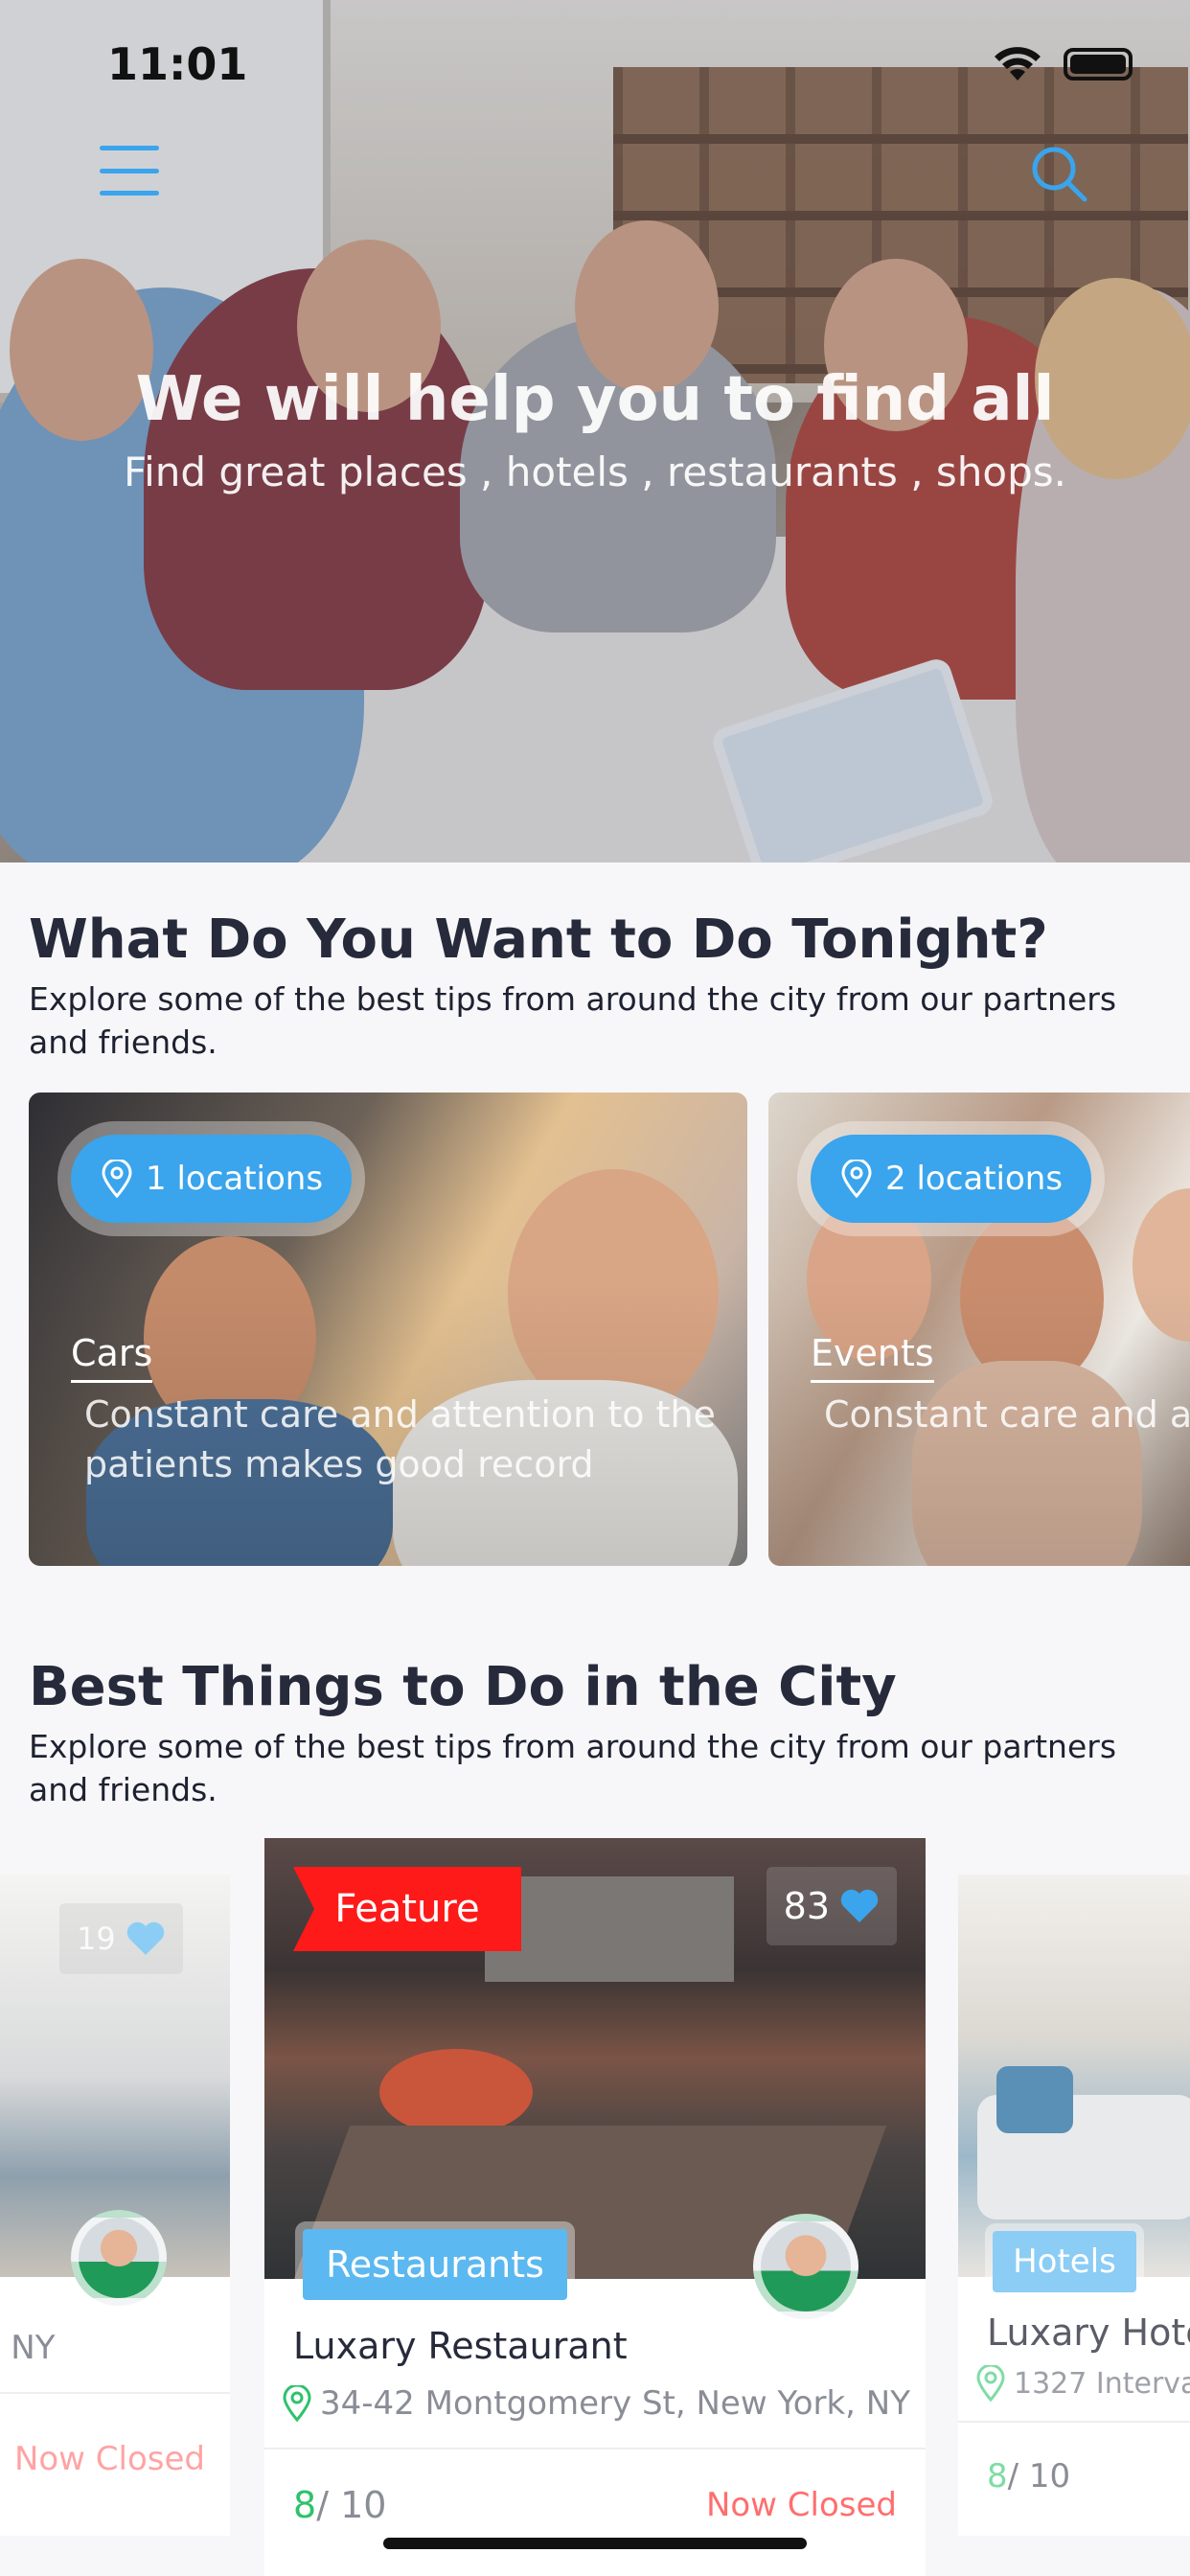 The image size is (1190, 2576). Describe the element at coordinates (435, 2264) in the screenshot. I see `category-tag: Restaurants` at that location.